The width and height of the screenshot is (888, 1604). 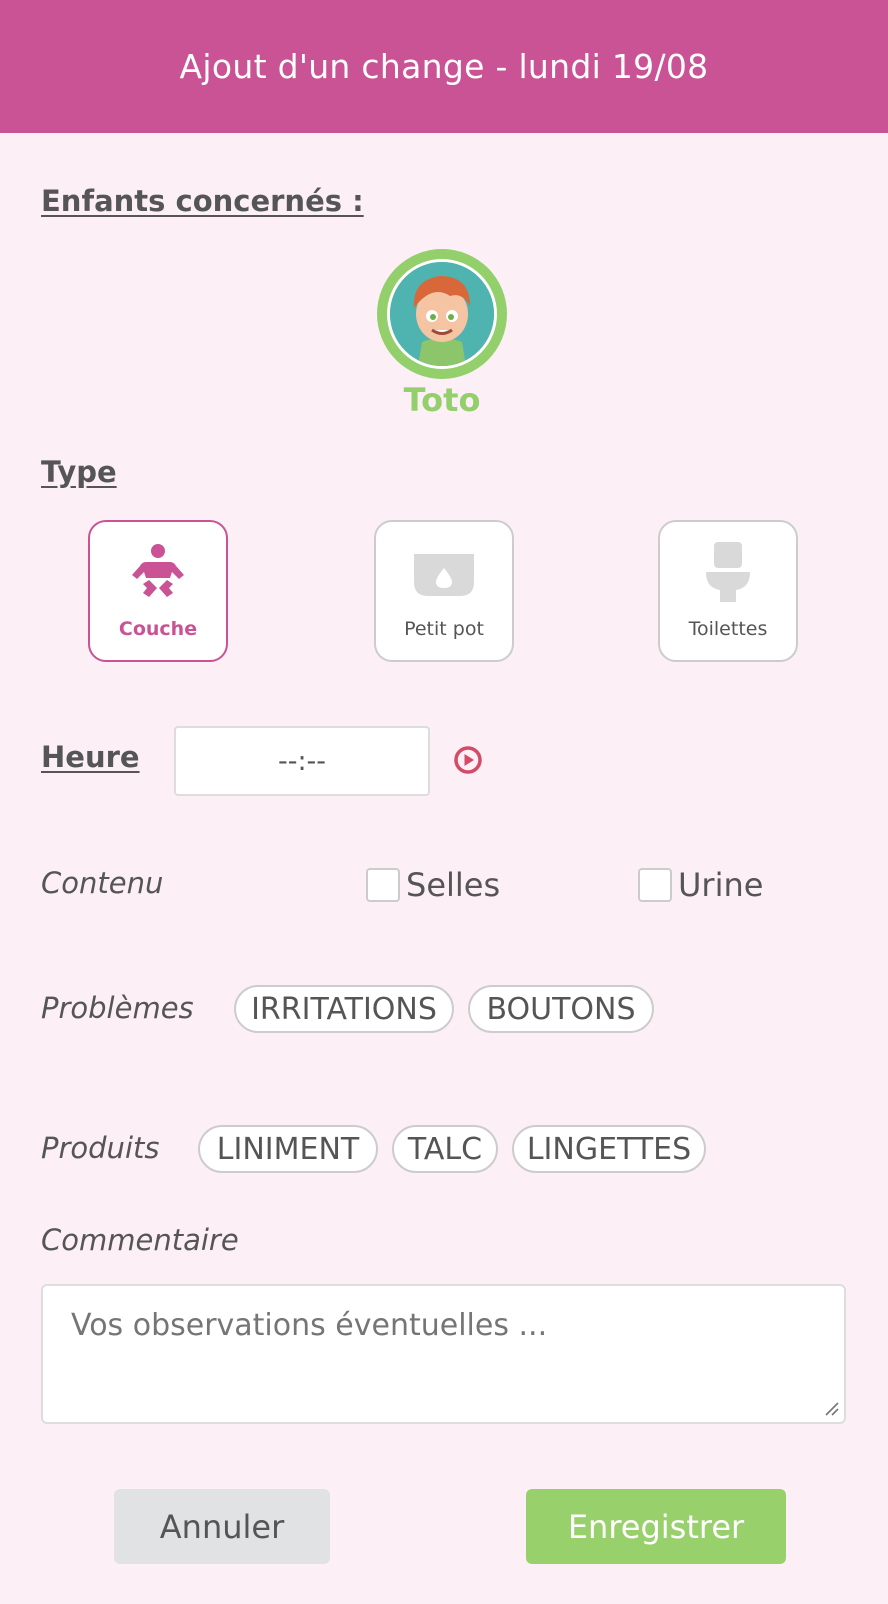 I want to click on time-value: --:--, so click(x=302, y=761).